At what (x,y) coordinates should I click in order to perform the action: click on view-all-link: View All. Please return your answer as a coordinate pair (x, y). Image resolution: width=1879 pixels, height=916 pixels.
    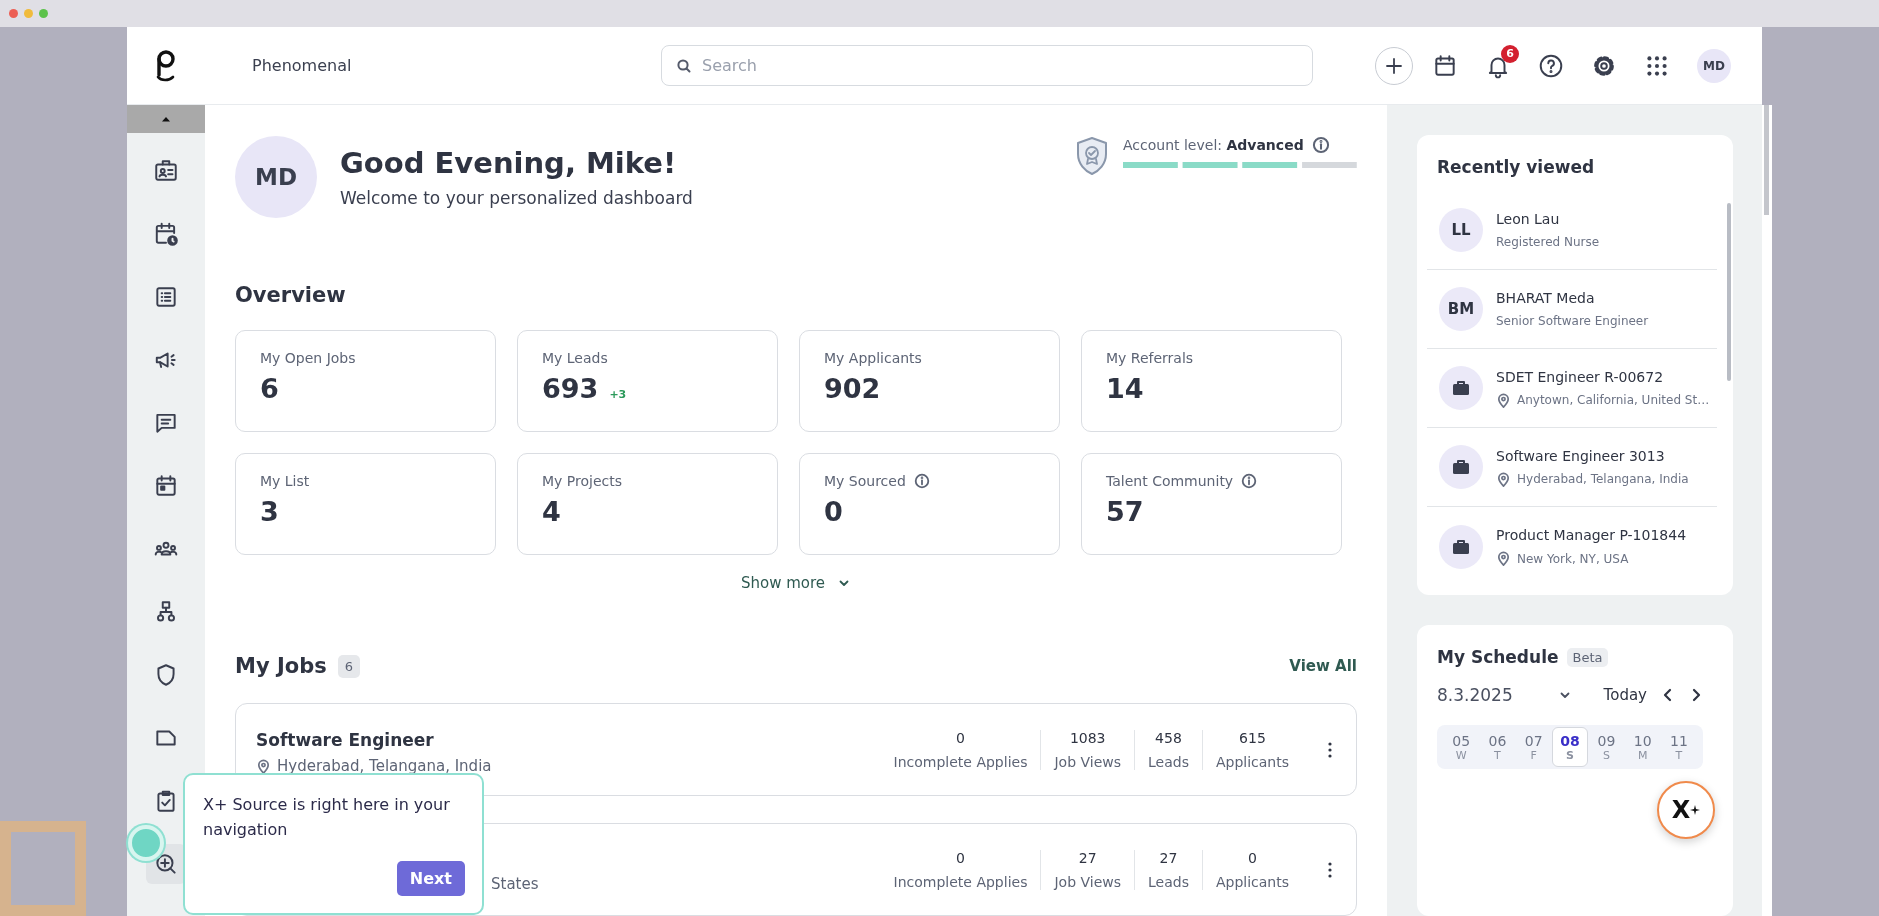
    Looking at the image, I should click on (1323, 666).